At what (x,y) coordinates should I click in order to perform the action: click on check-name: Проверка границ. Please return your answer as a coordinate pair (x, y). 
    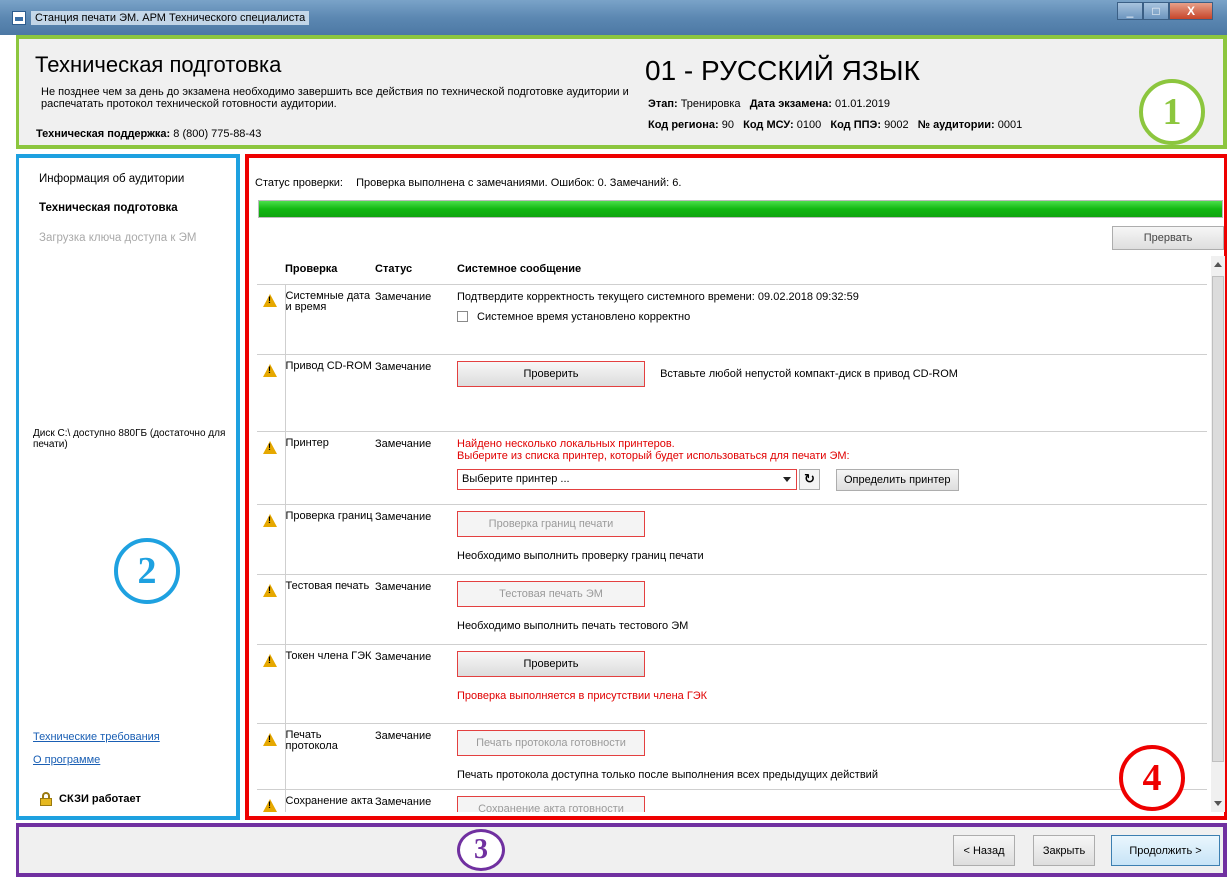
    Looking at the image, I should click on (330, 539).